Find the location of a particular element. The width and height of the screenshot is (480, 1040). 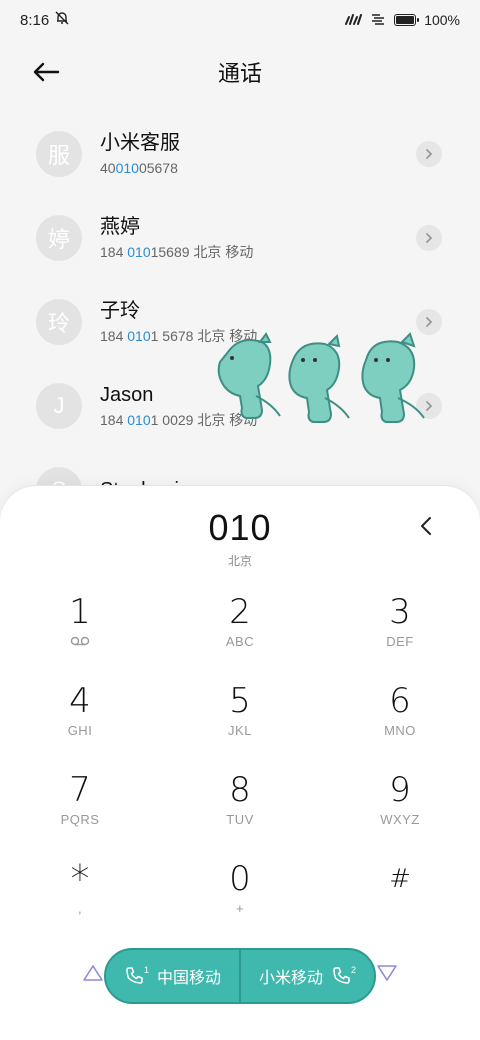

voicemail-icon is located at coordinates (80, 641).